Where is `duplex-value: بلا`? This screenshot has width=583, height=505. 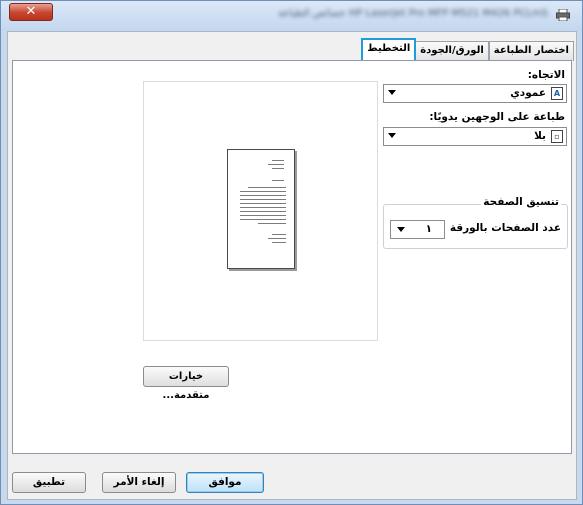
duplex-value: بلا is located at coordinates (540, 136).